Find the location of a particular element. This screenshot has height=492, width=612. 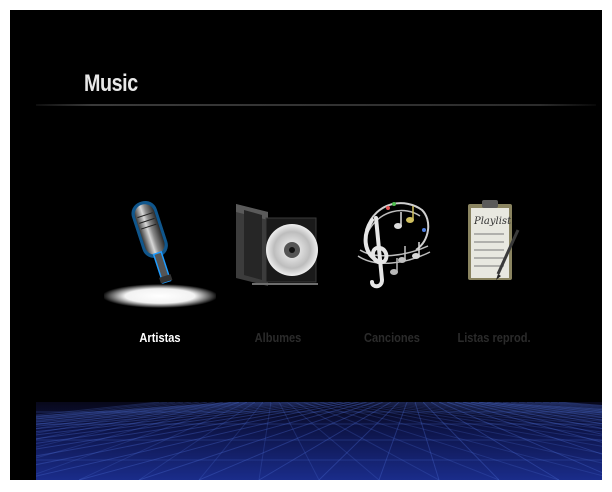

menu-item-artistas: Artistas is located at coordinates (160, 275).